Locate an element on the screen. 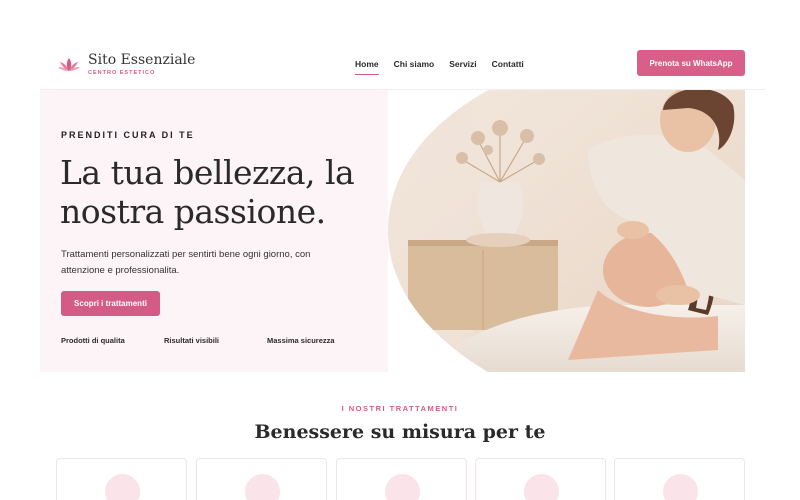 This screenshot has height=500, width=800. hero-headline-line2: nostra passione. is located at coordinates (193, 211).